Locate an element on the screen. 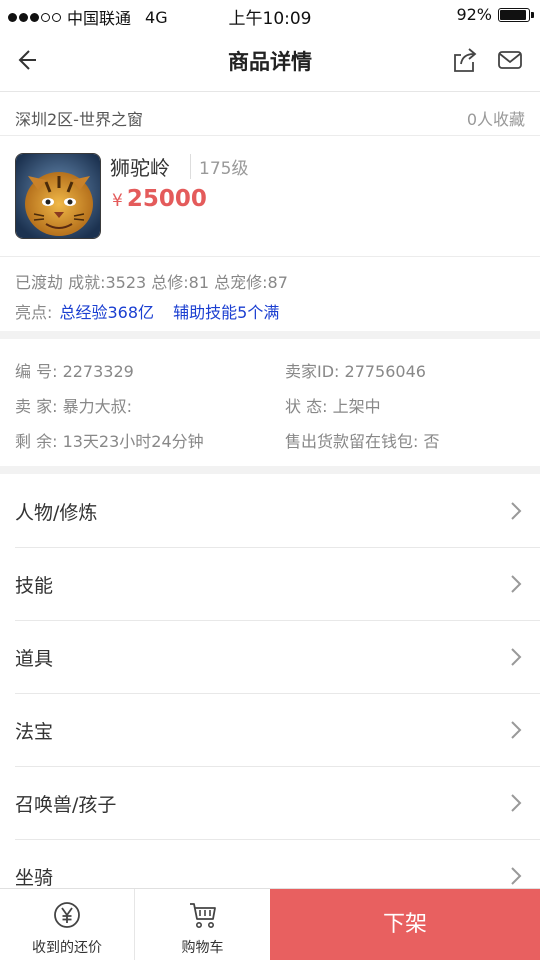 This screenshot has width=540, height=960. mail-icon is located at coordinates (510, 60).